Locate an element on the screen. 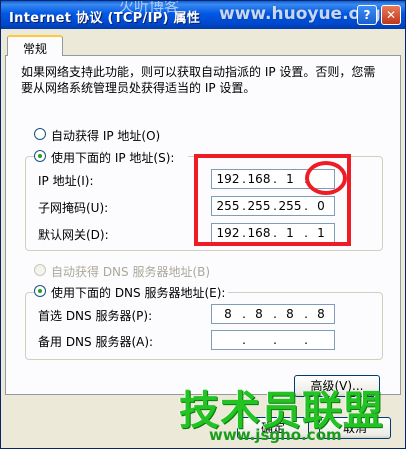 This screenshot has height=449, width=406. watermark-site-url: www.jsgho.com is located at coordinates (275, 435).